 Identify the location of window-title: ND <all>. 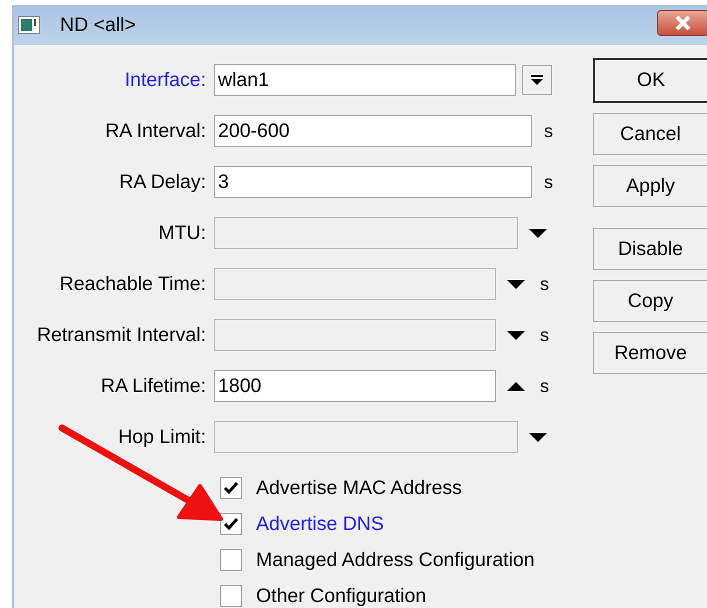
(98, 25).